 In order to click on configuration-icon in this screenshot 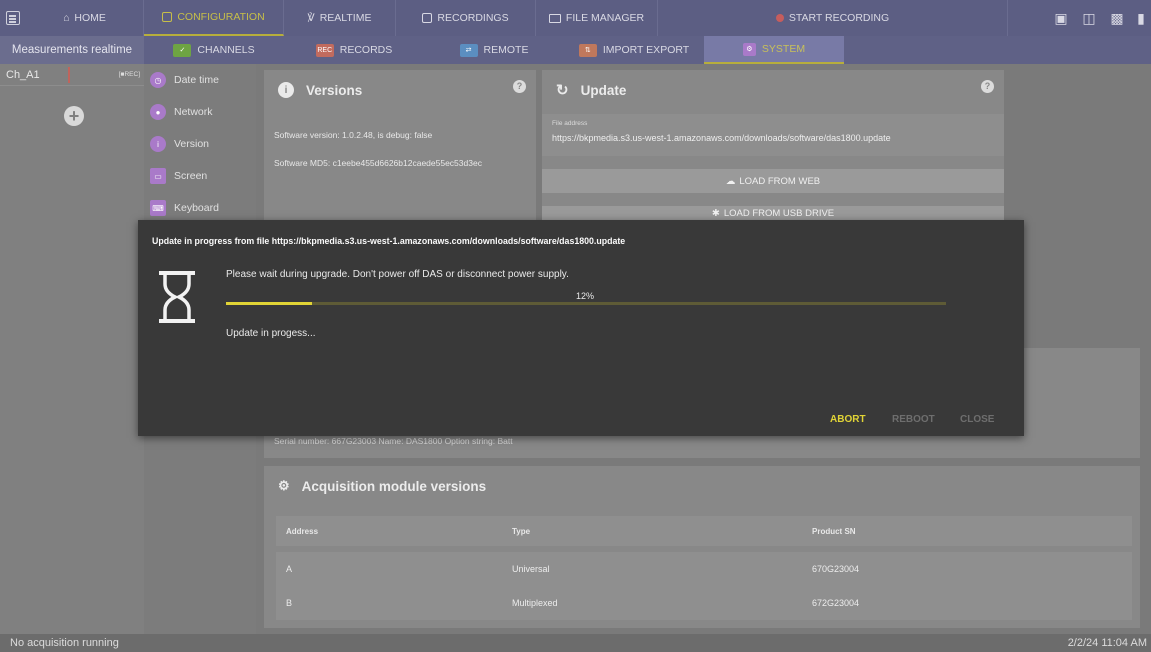, I will do `click(167, 17)`.